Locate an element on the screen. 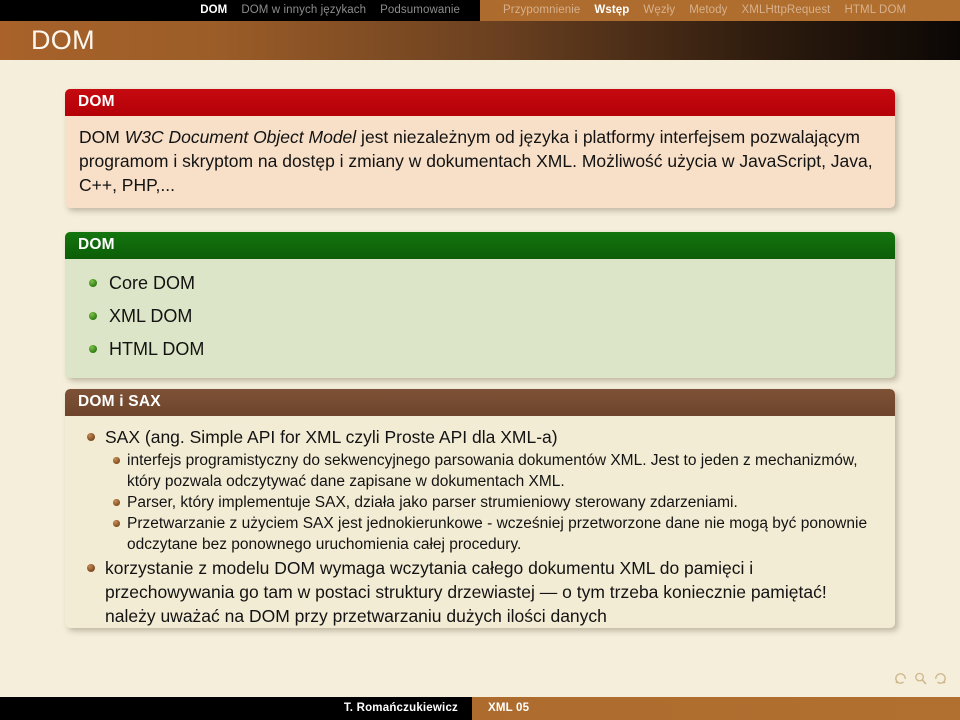 This screenshot has width=960, height=720. block-title-dom-intro: DOM is located at coordinates (480, 102).